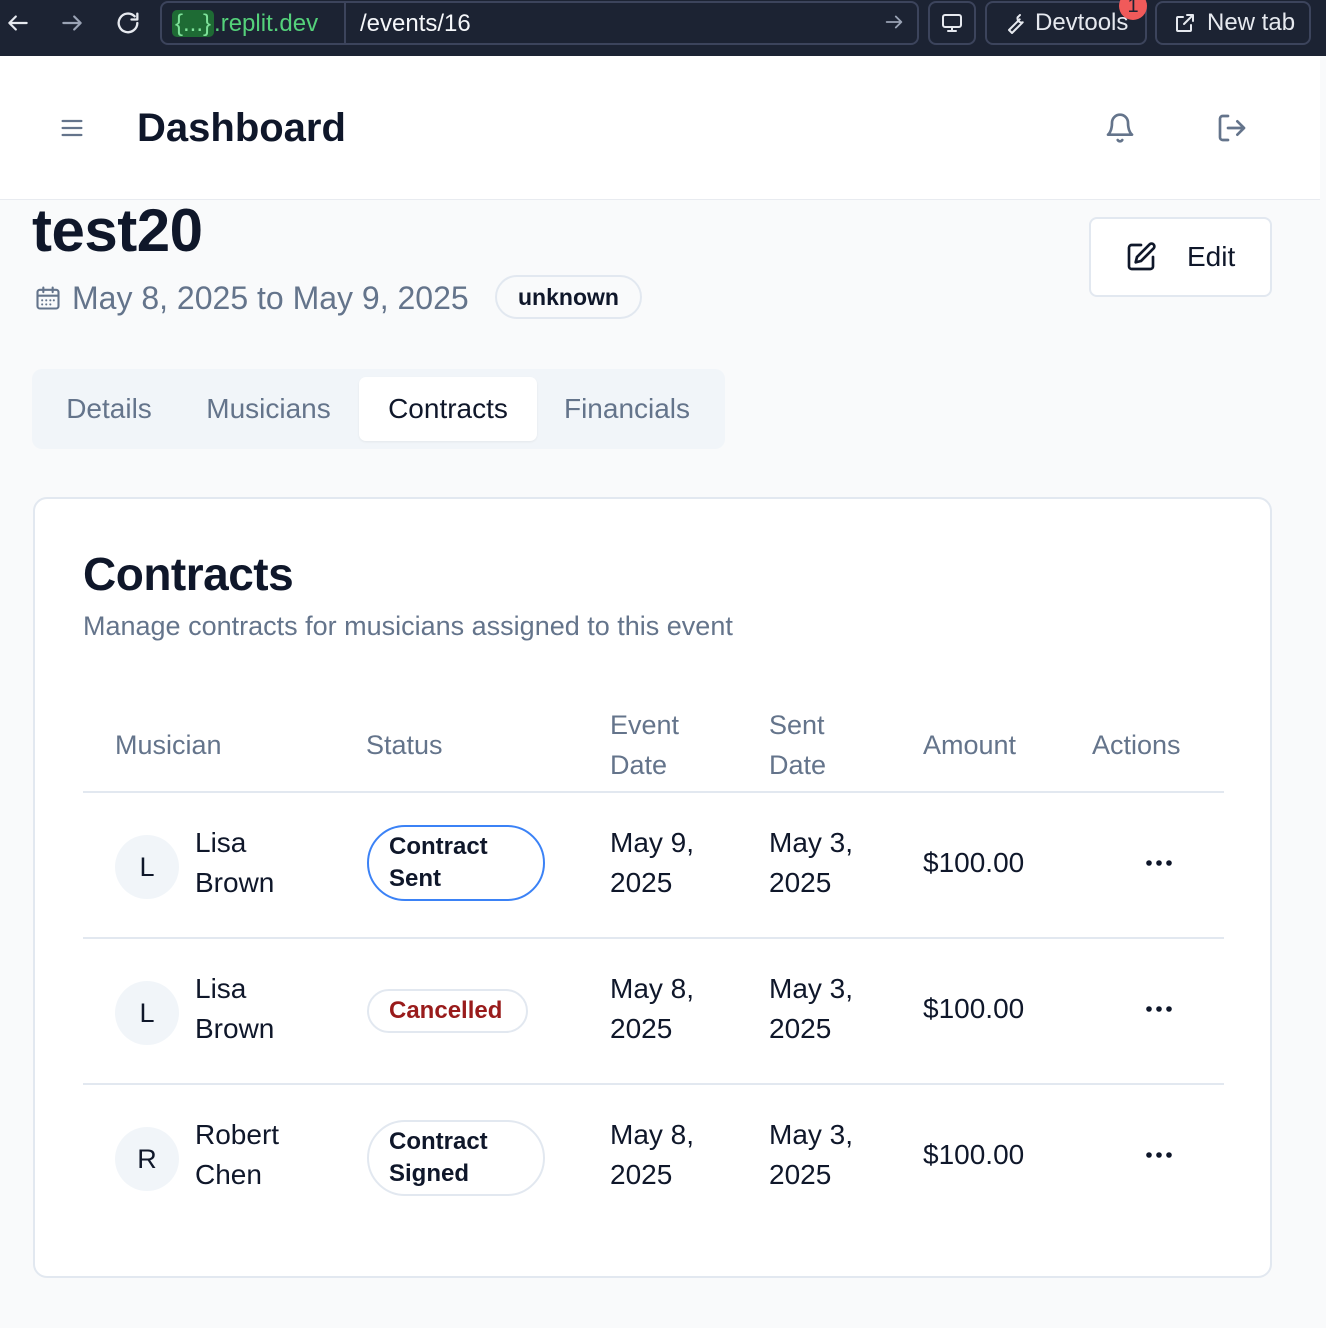  I want to click on column-header-musician: Musician, so click(168, 745).